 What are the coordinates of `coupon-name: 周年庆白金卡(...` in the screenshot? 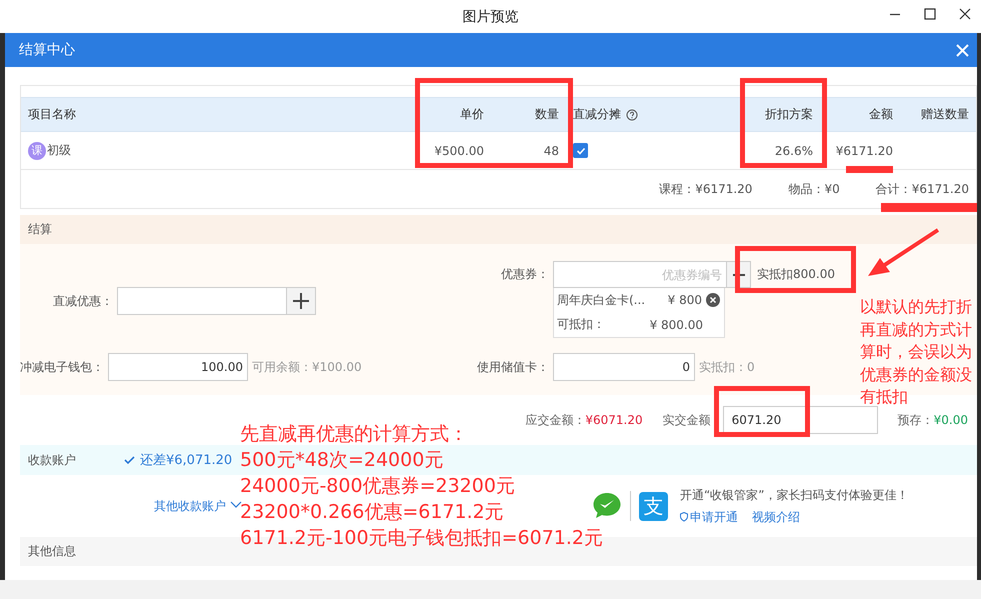 It's located at (601, 300).